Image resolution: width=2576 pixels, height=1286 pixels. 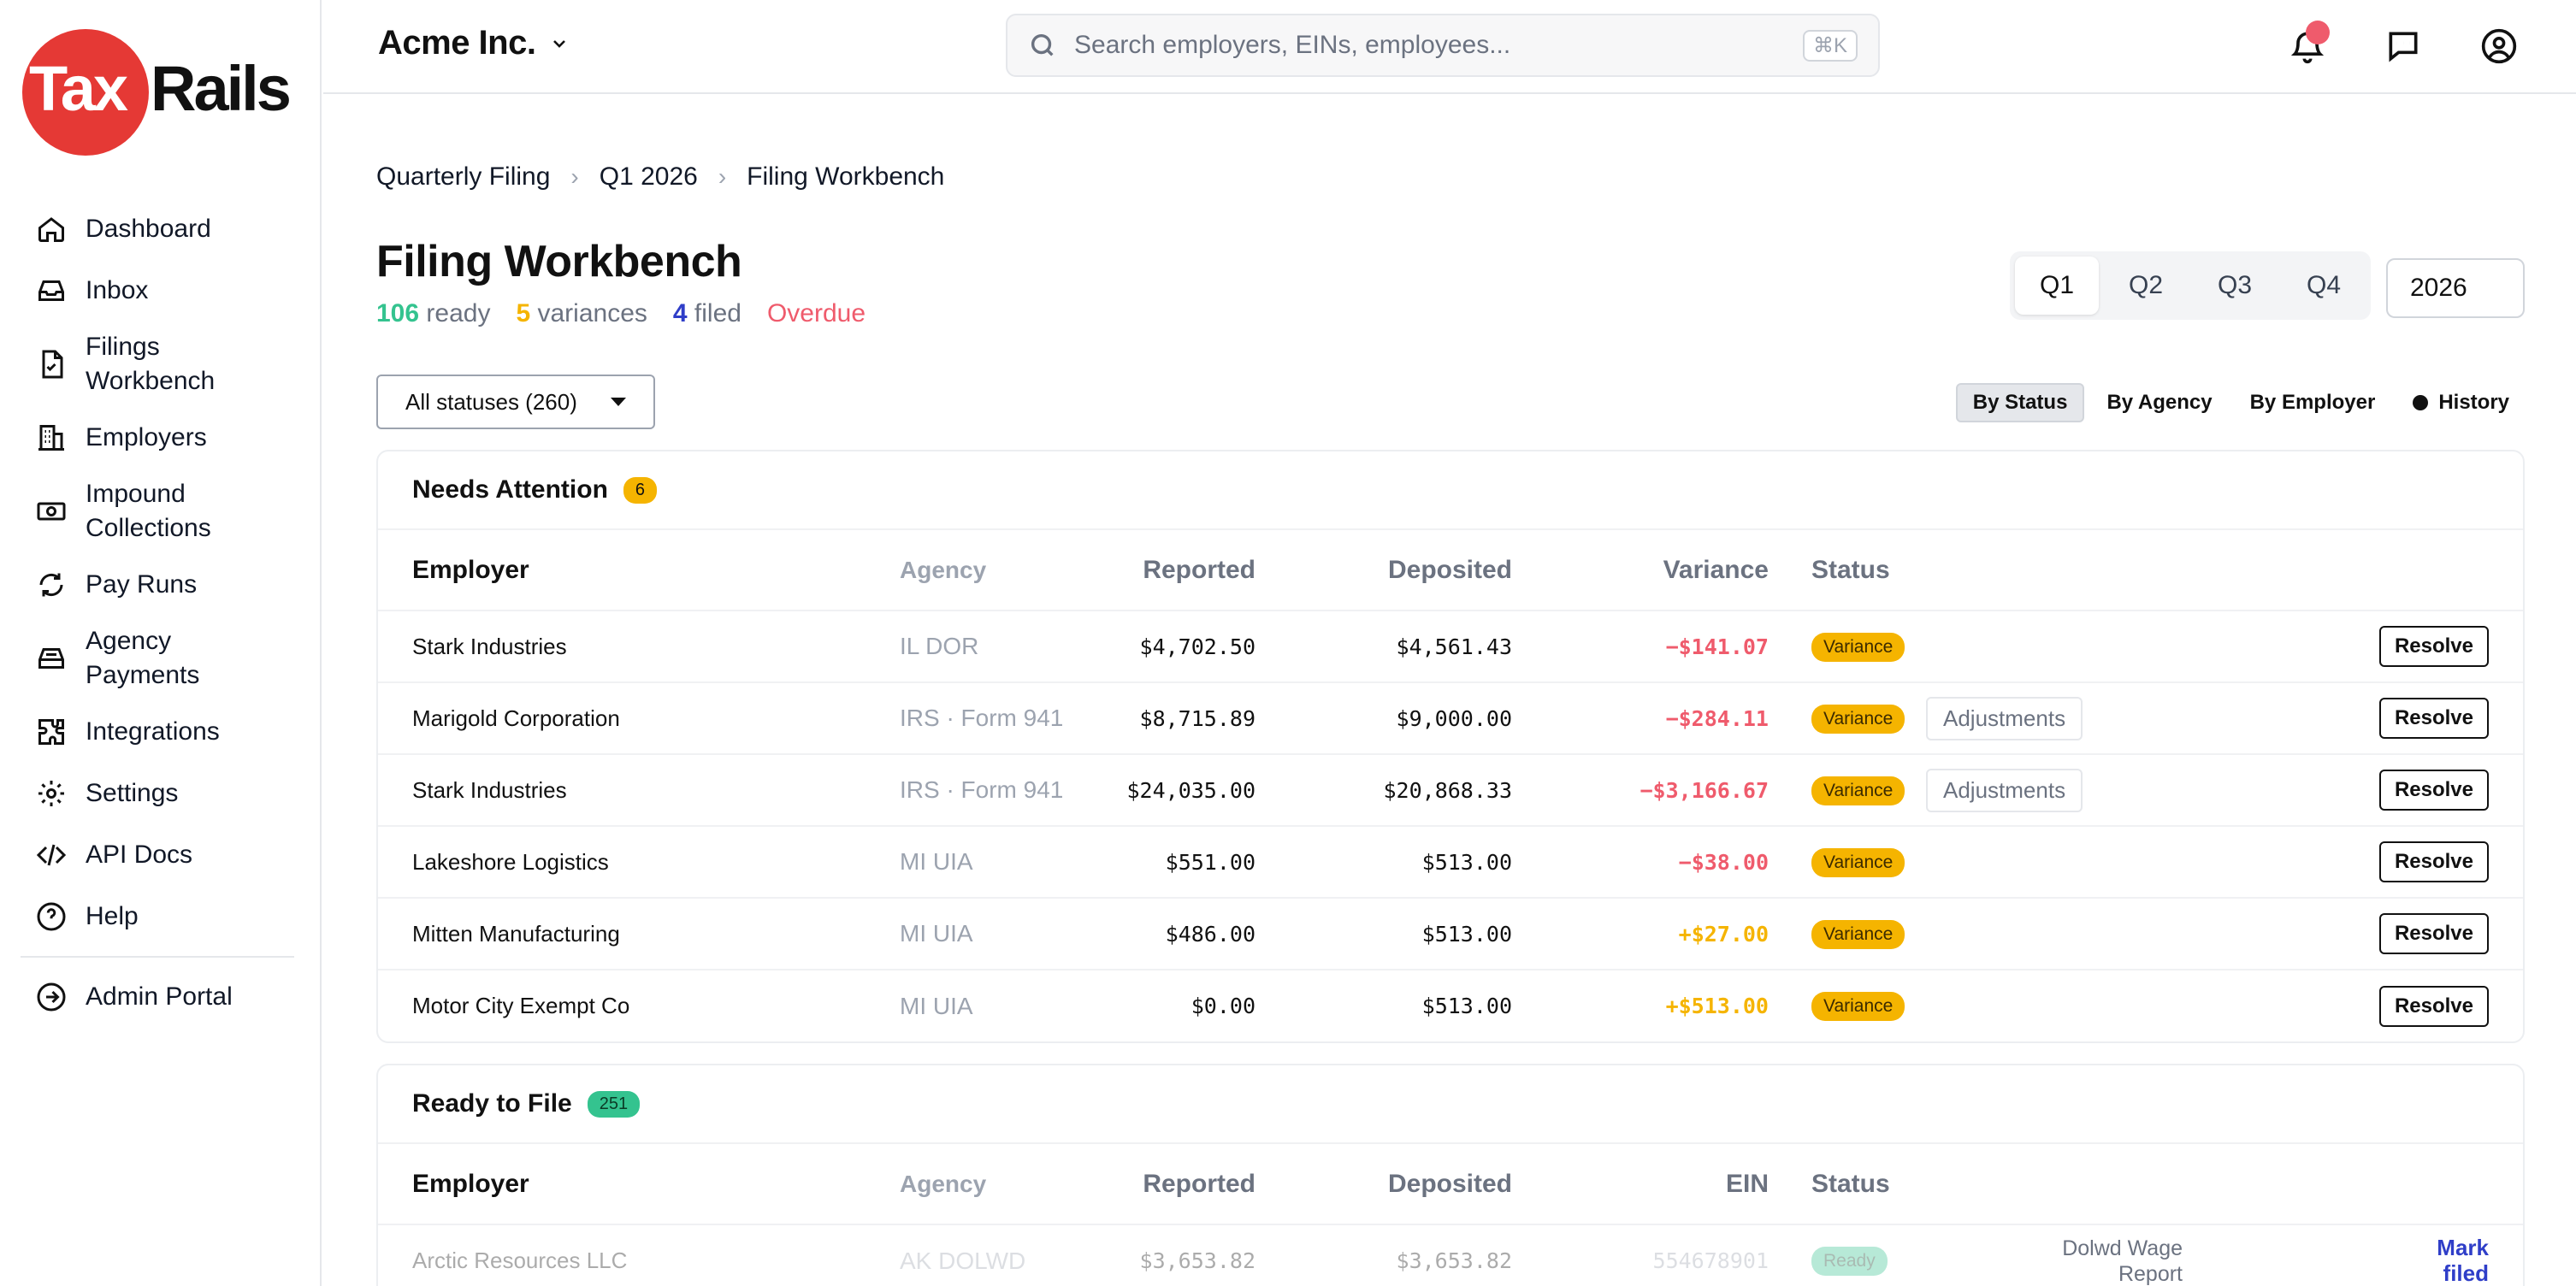 What do you see at coordinates (2146, 286) in the screenshot?
I see `quarter-q2: Q2` at bounding box center [2146, 286].